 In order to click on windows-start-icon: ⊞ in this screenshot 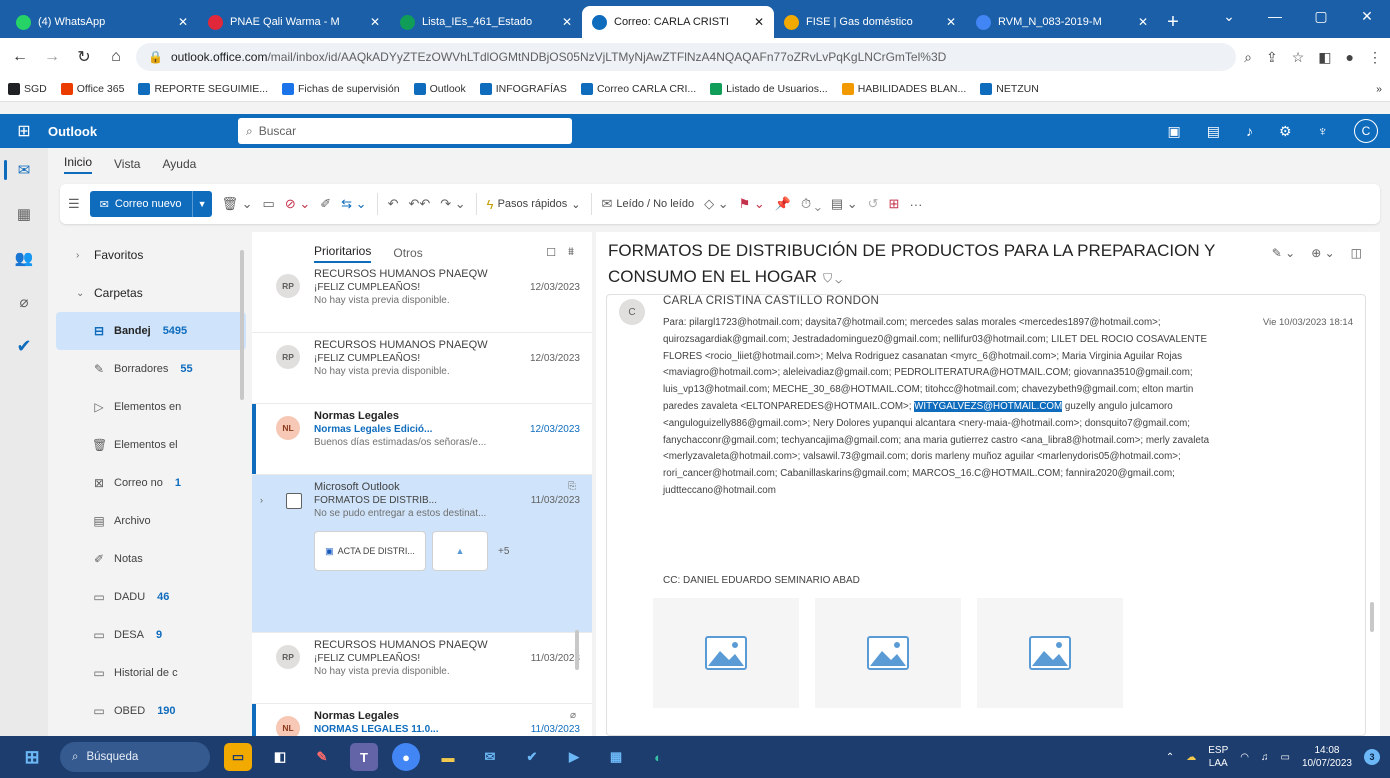, I will do `click(32, 757)`.